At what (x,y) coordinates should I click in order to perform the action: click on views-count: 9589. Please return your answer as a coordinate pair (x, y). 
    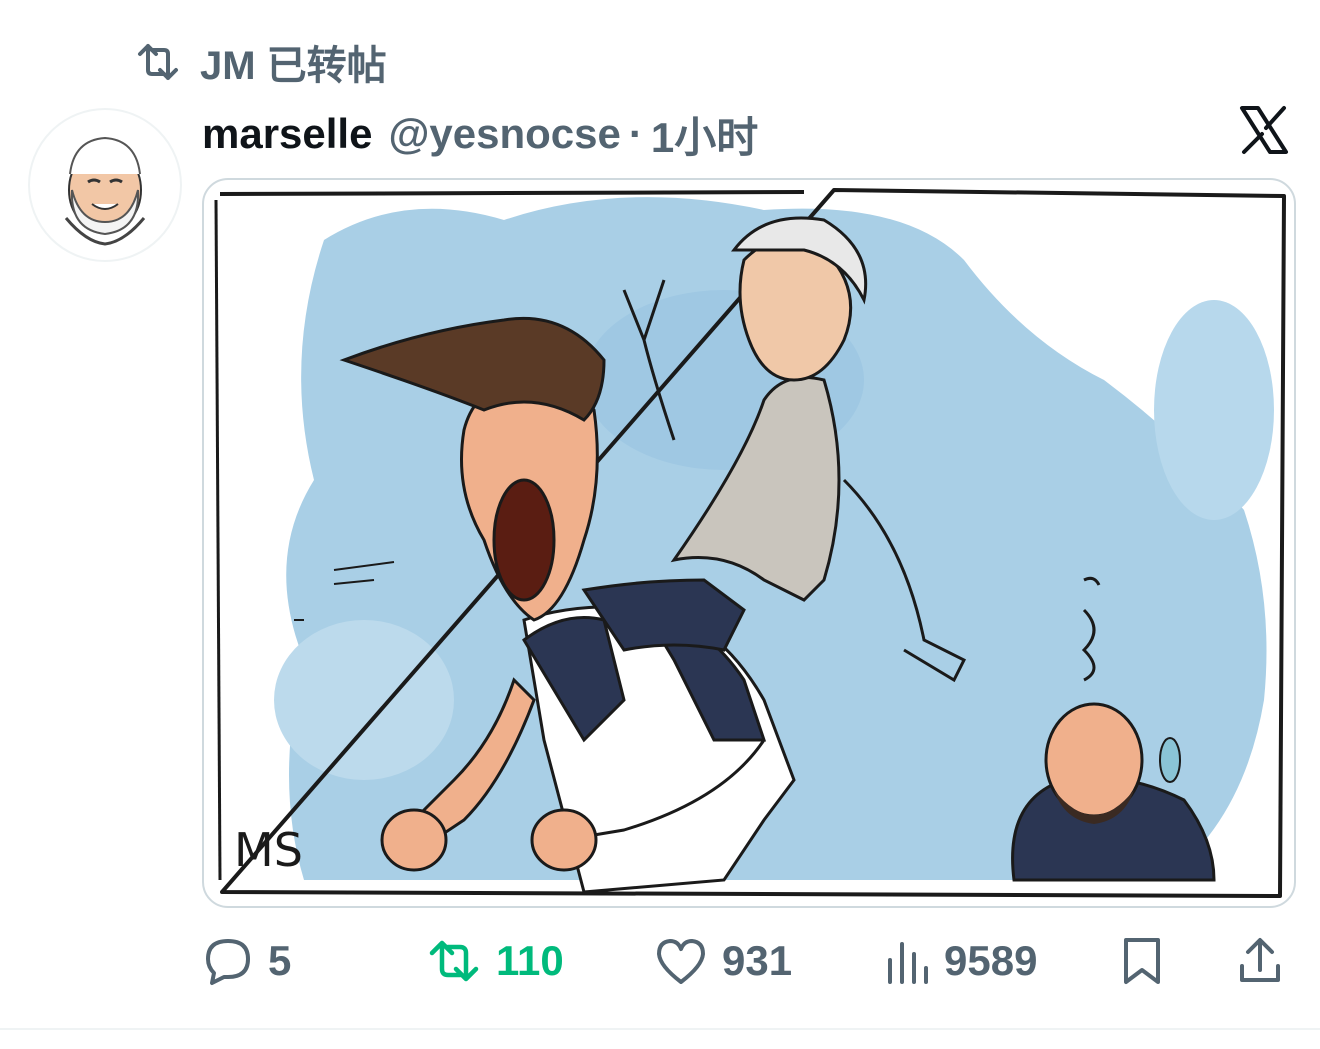
    Looking at the image, I should click on (991, 960).